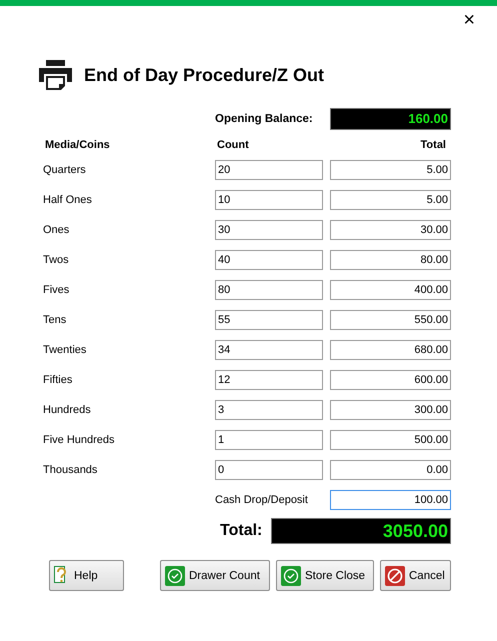 This screenshot has width=497, height=641. What do you see at coordinates (361, 531) in the screenshot?
I see `grand-total-display: 3050.00` at bounding box center [361, 531].